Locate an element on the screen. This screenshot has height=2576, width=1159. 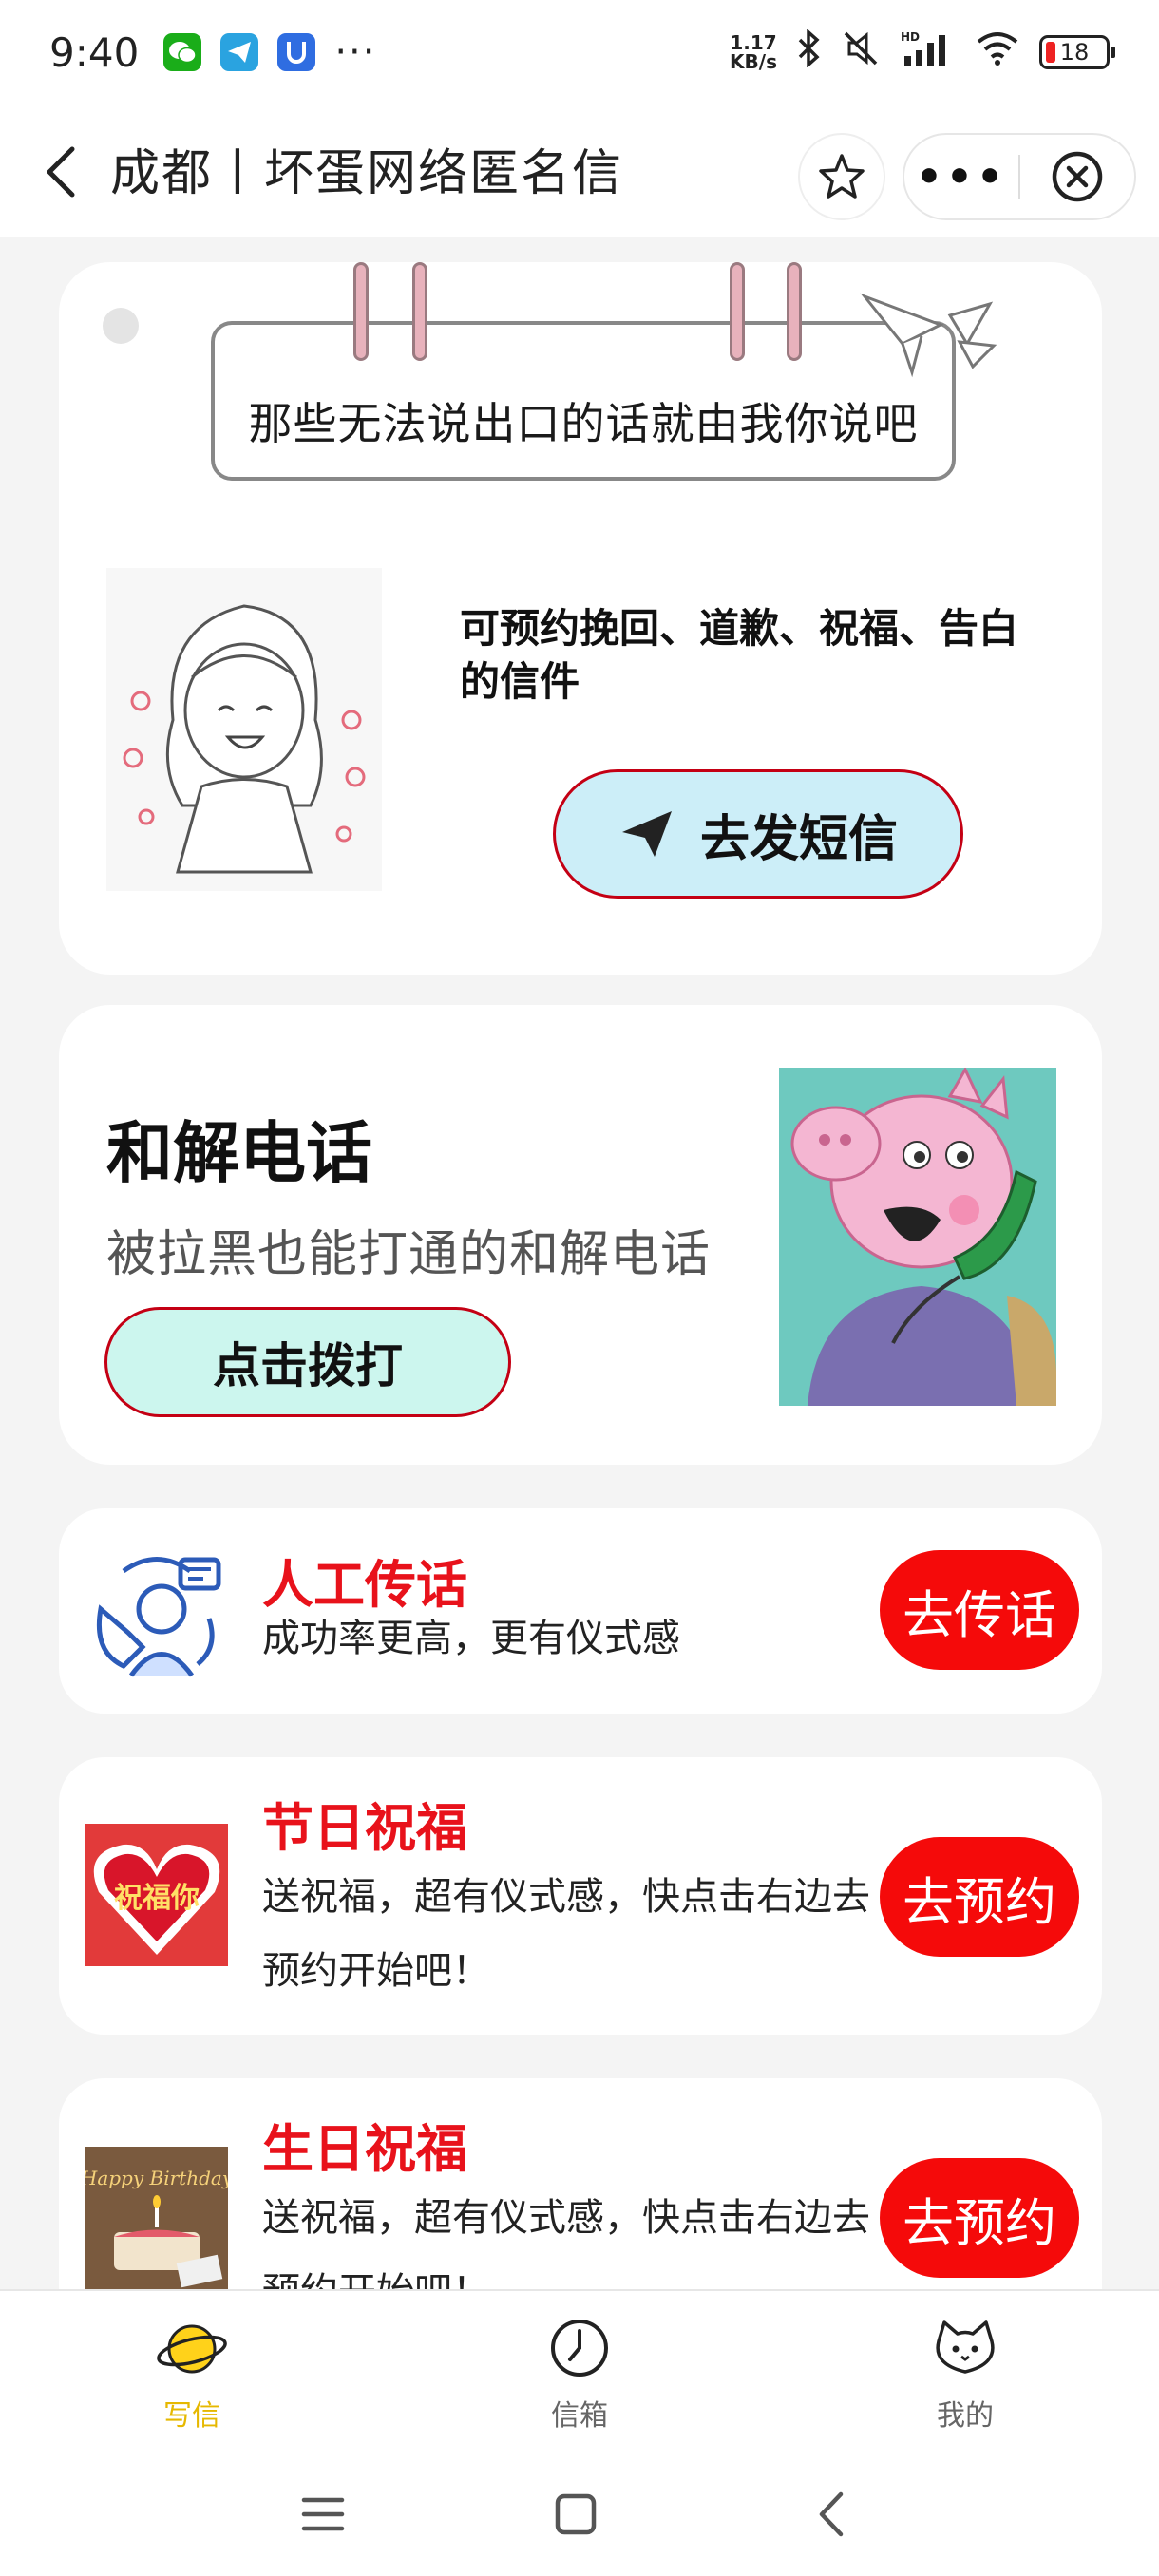
service-card-relay: 人工传话 成功率更高，更有仪式感 去传话 is located at coordinates (580, 1611).